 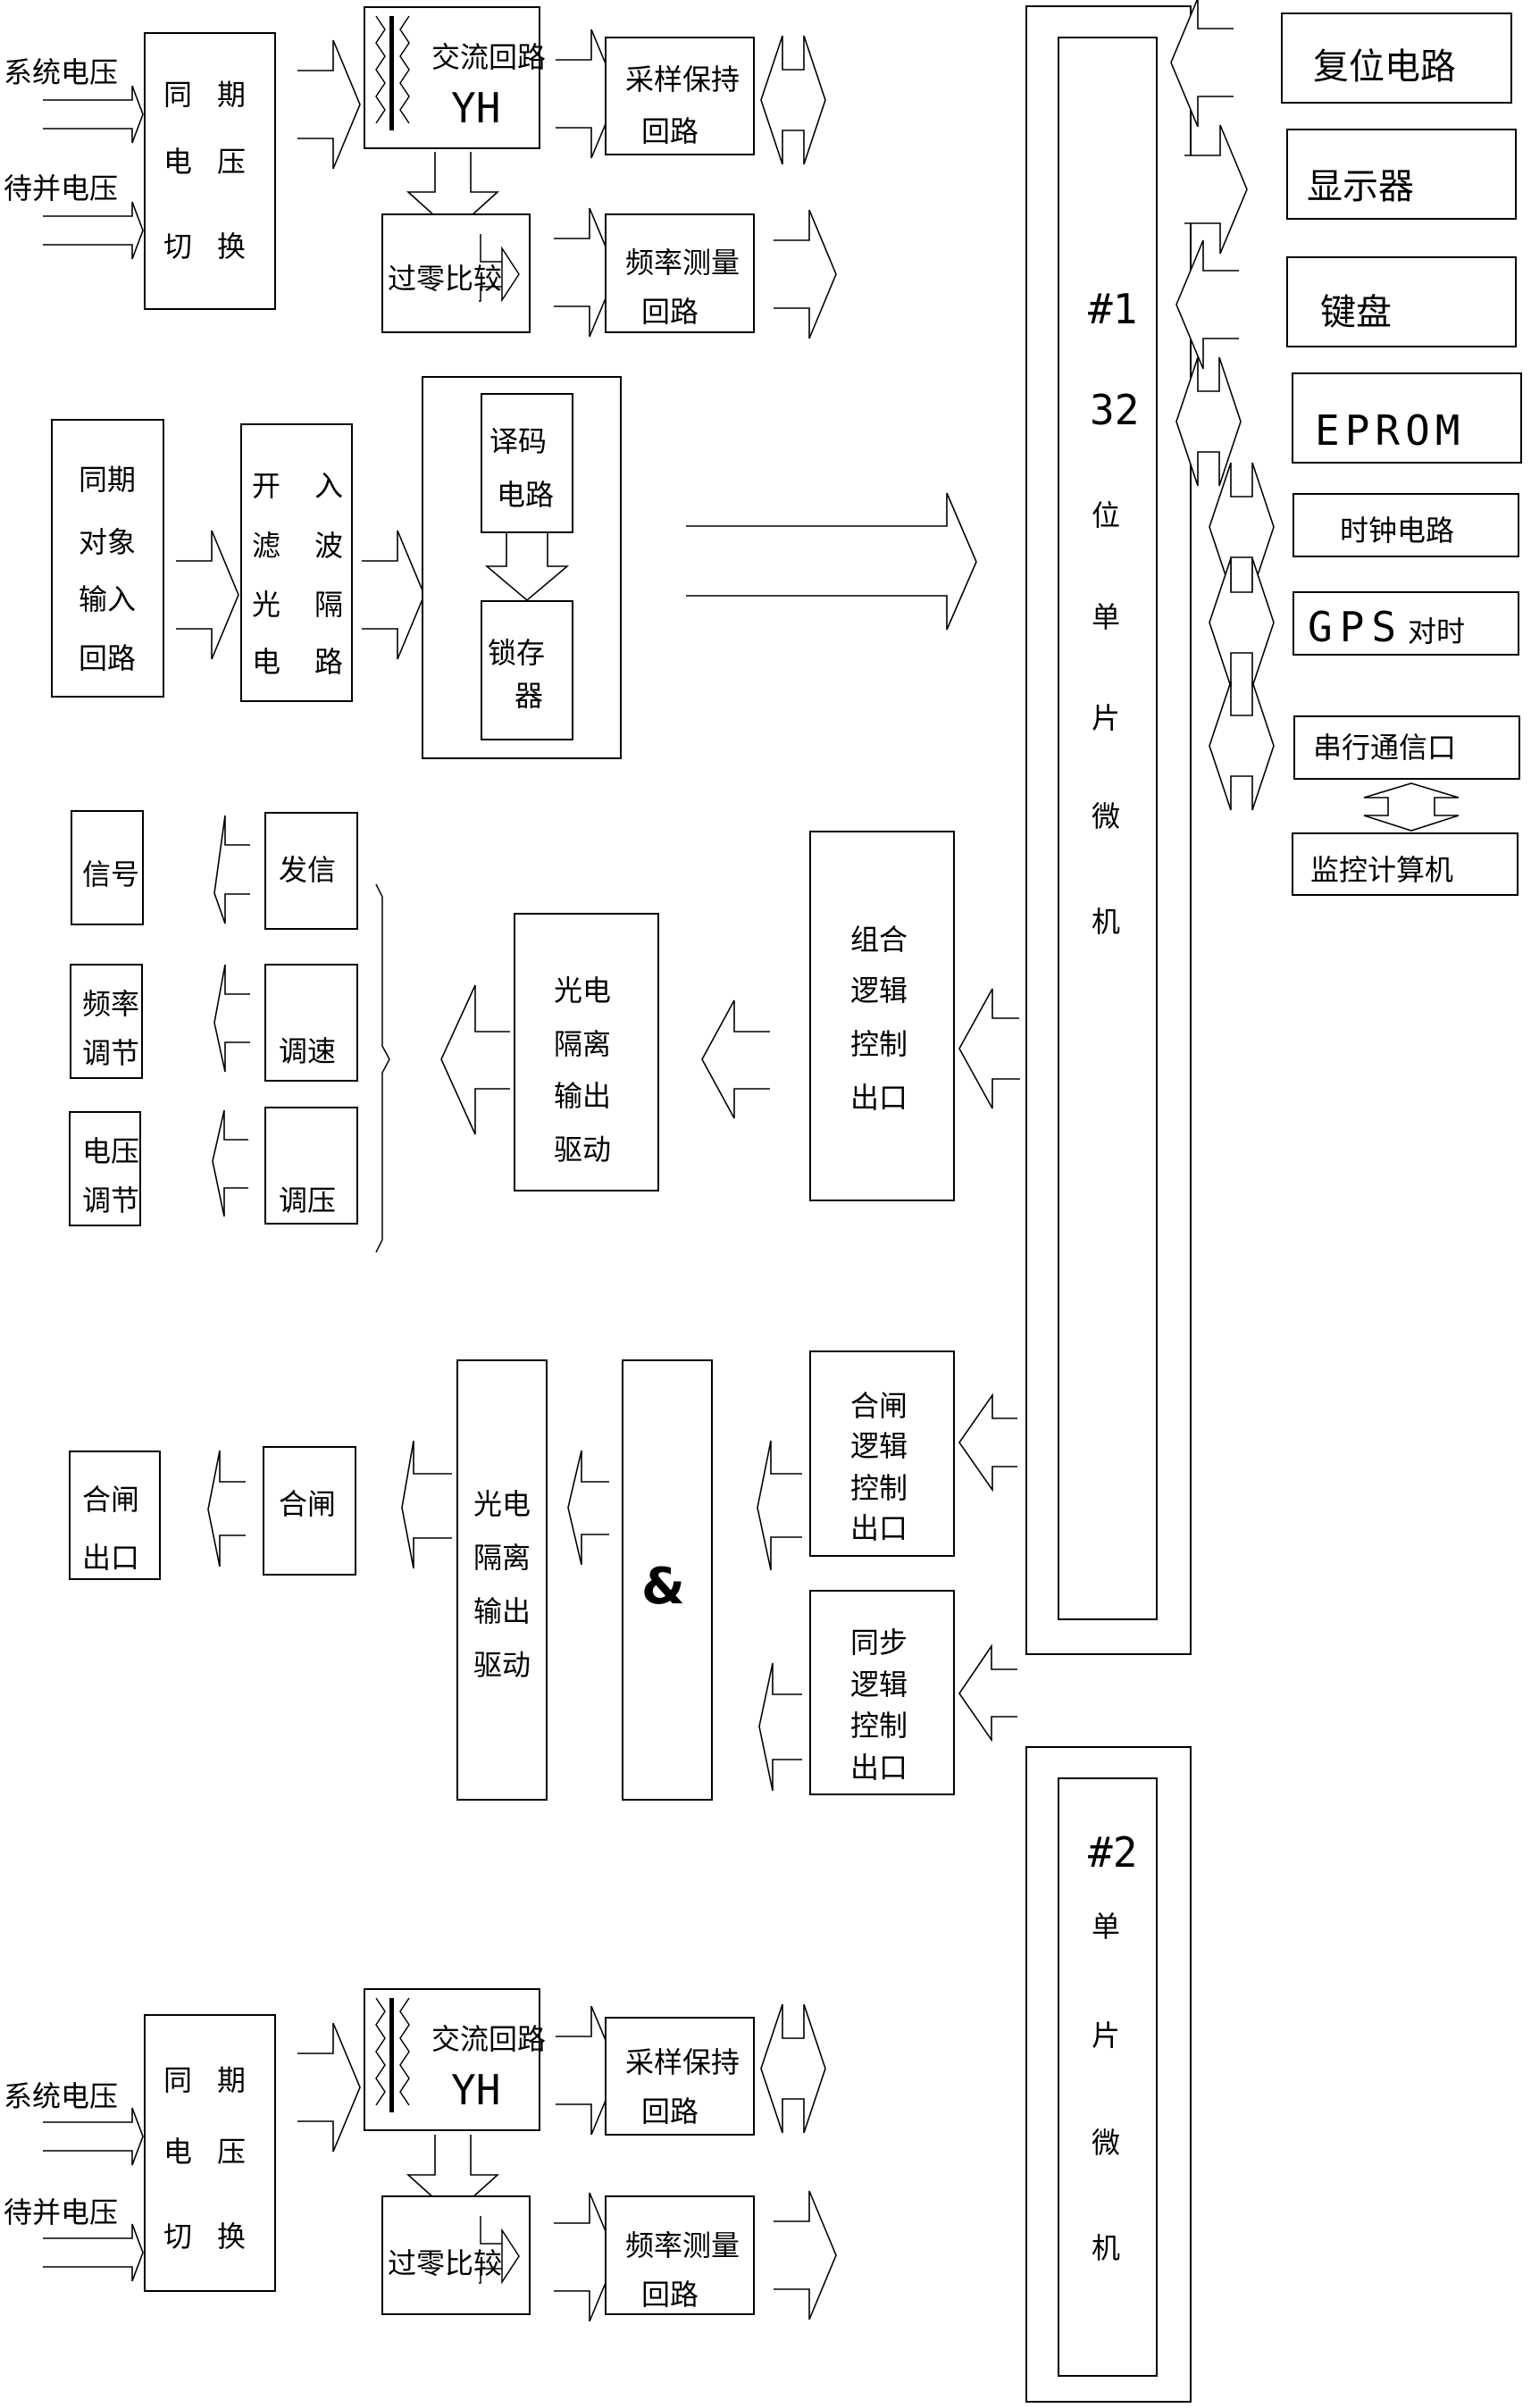 What do you see at coordinates (61, 72) in the screenshot?
I see `label-system-voltage: 系统电压` at bounding box center [61, 72].